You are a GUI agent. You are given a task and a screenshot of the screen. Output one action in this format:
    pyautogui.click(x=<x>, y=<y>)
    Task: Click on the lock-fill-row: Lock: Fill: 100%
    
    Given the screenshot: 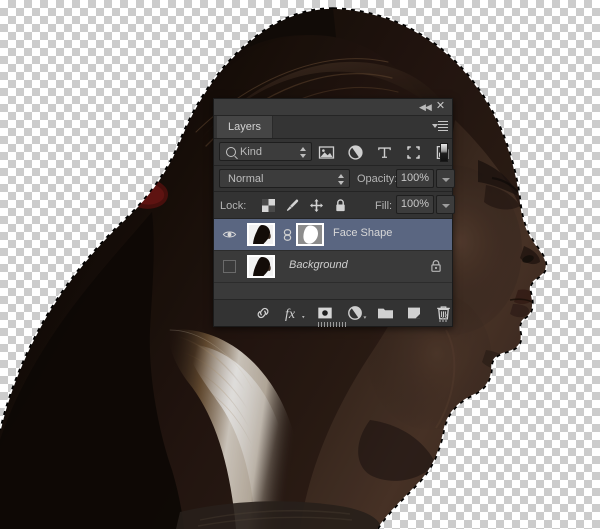 What is the action you would take?
    pyautogui.click(x=334, y=205)
    